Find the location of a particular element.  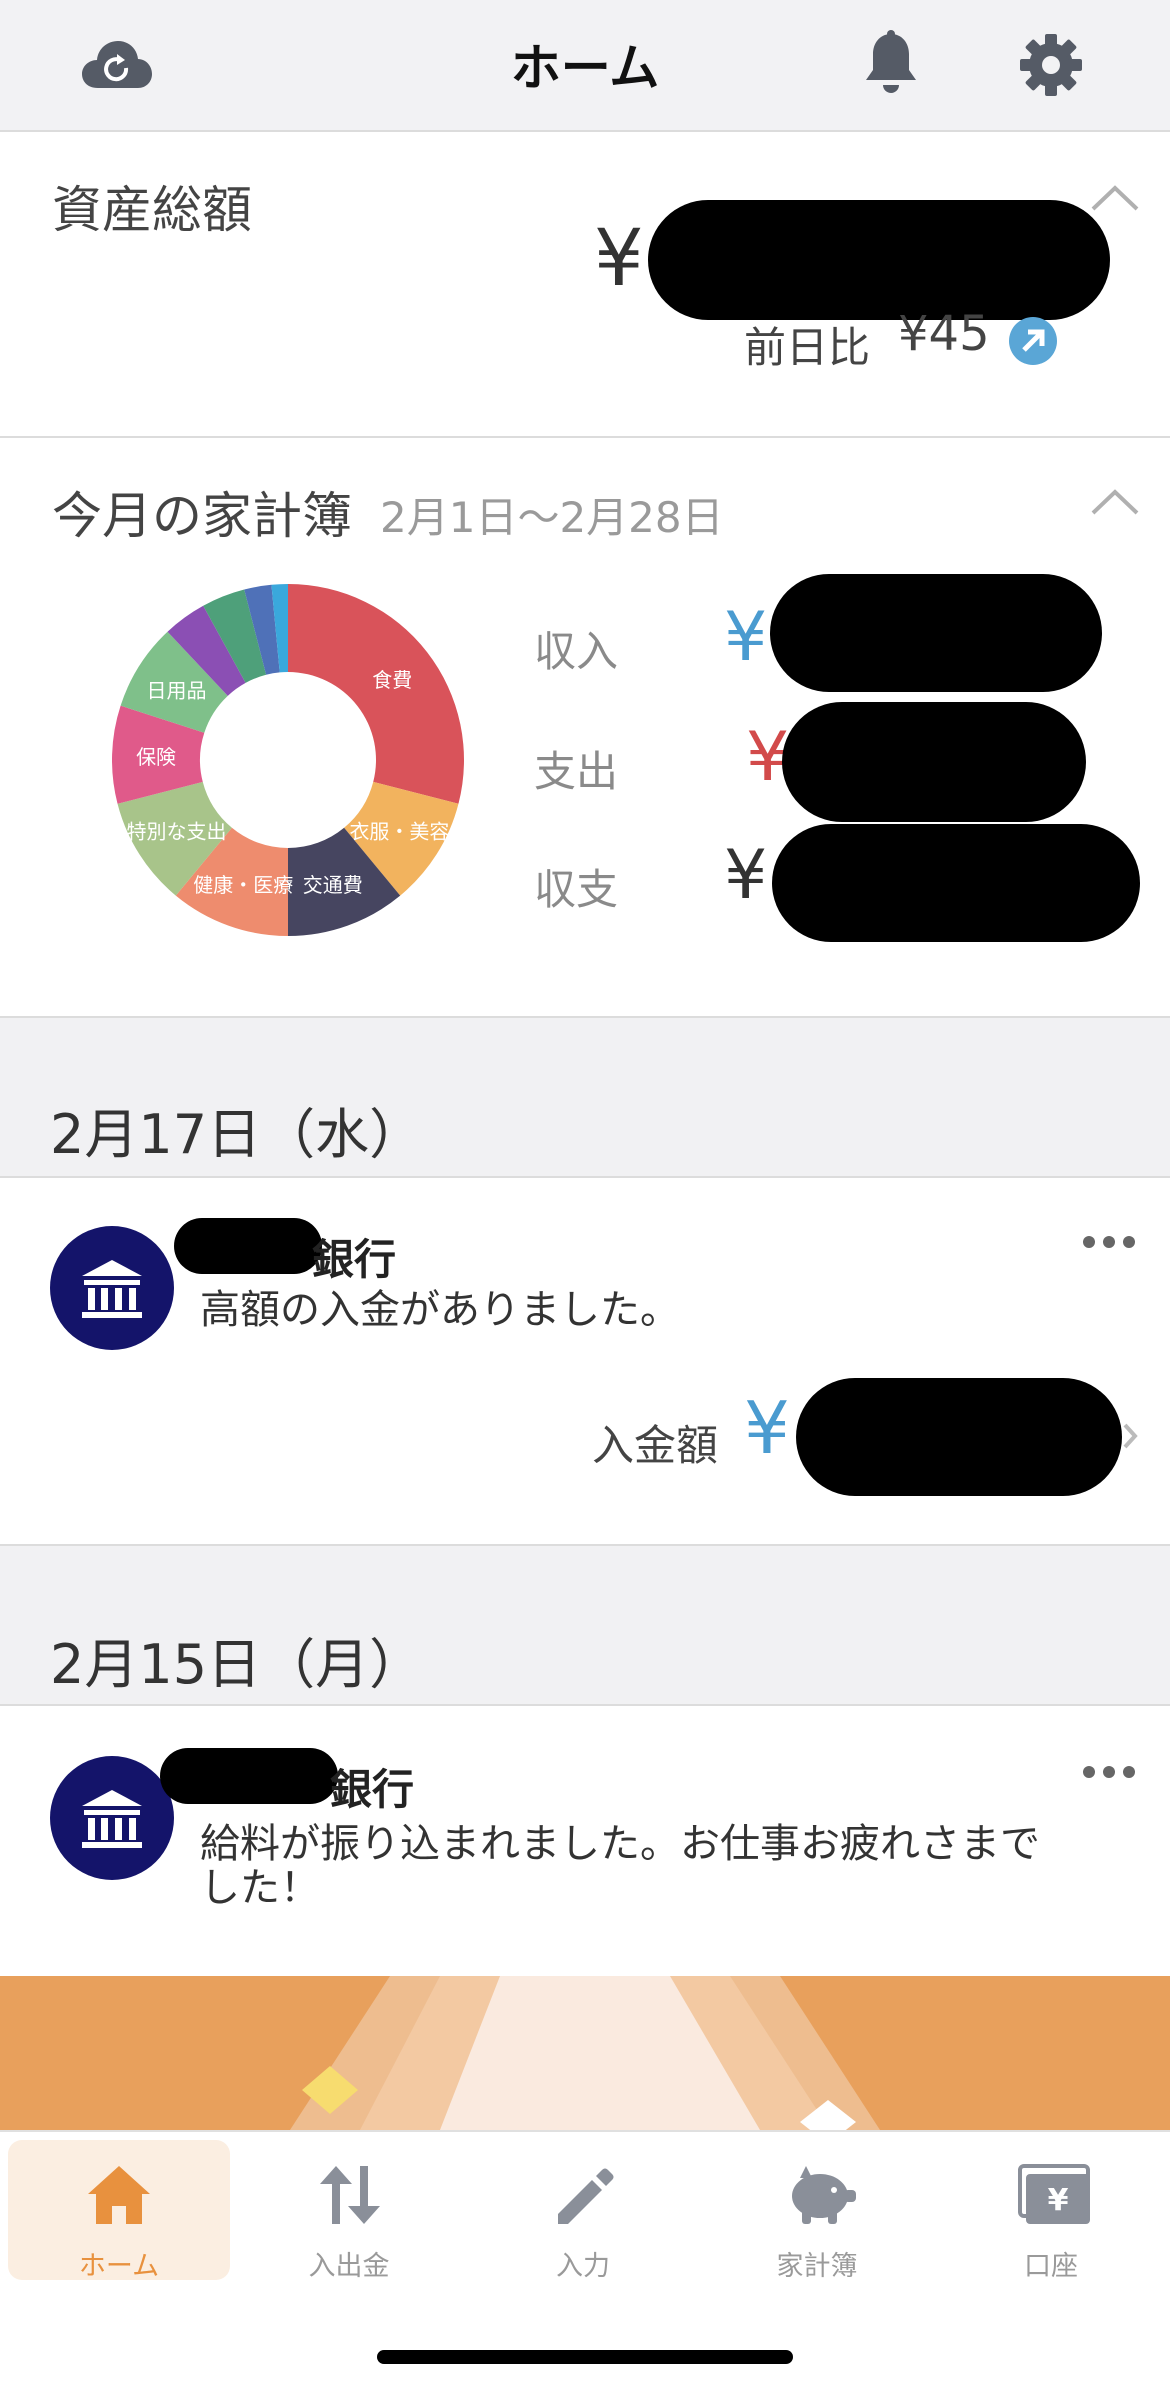

arrow-up-right-icon is located at coordinates (1033, 343).